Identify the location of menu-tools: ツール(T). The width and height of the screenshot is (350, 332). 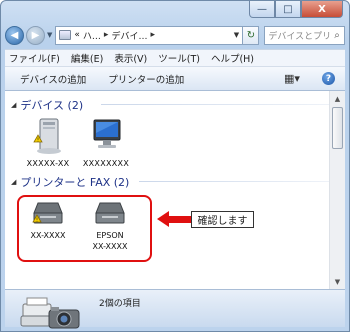
(179, 58).